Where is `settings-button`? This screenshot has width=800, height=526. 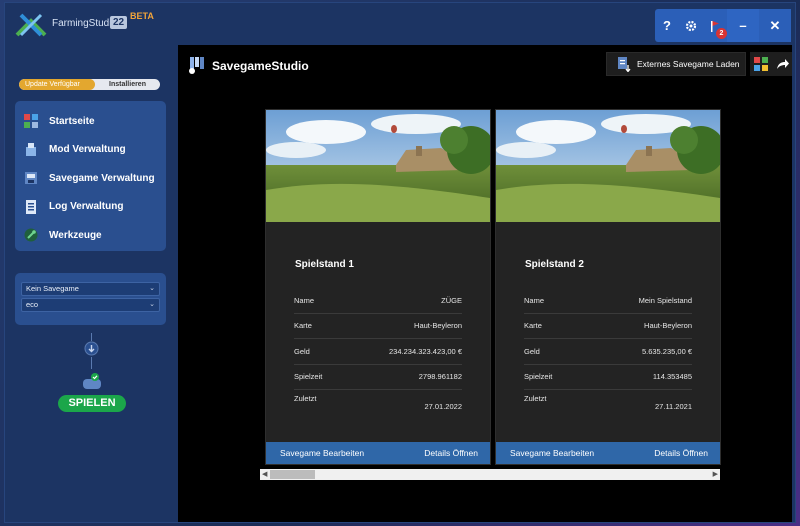
settings-button is located at coordinates (691, 25).